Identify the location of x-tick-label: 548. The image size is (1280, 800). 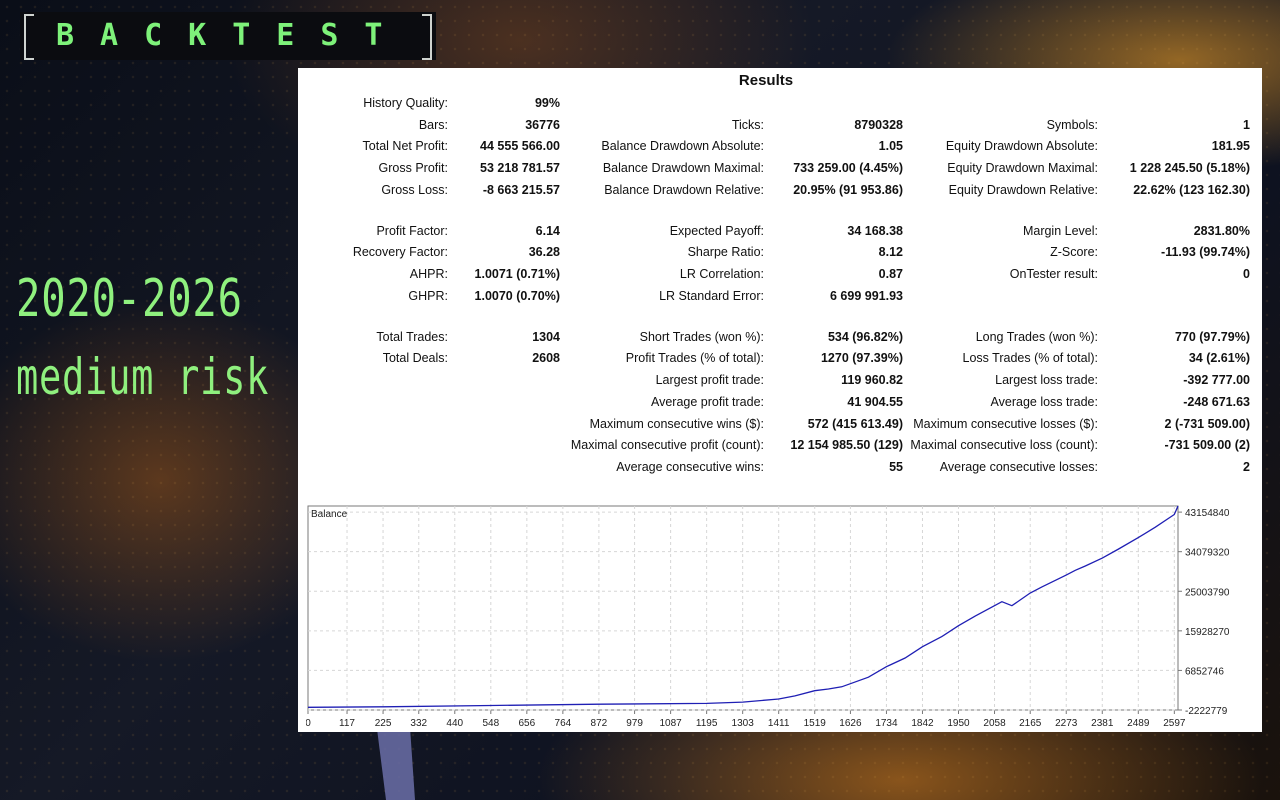
(490, 723).